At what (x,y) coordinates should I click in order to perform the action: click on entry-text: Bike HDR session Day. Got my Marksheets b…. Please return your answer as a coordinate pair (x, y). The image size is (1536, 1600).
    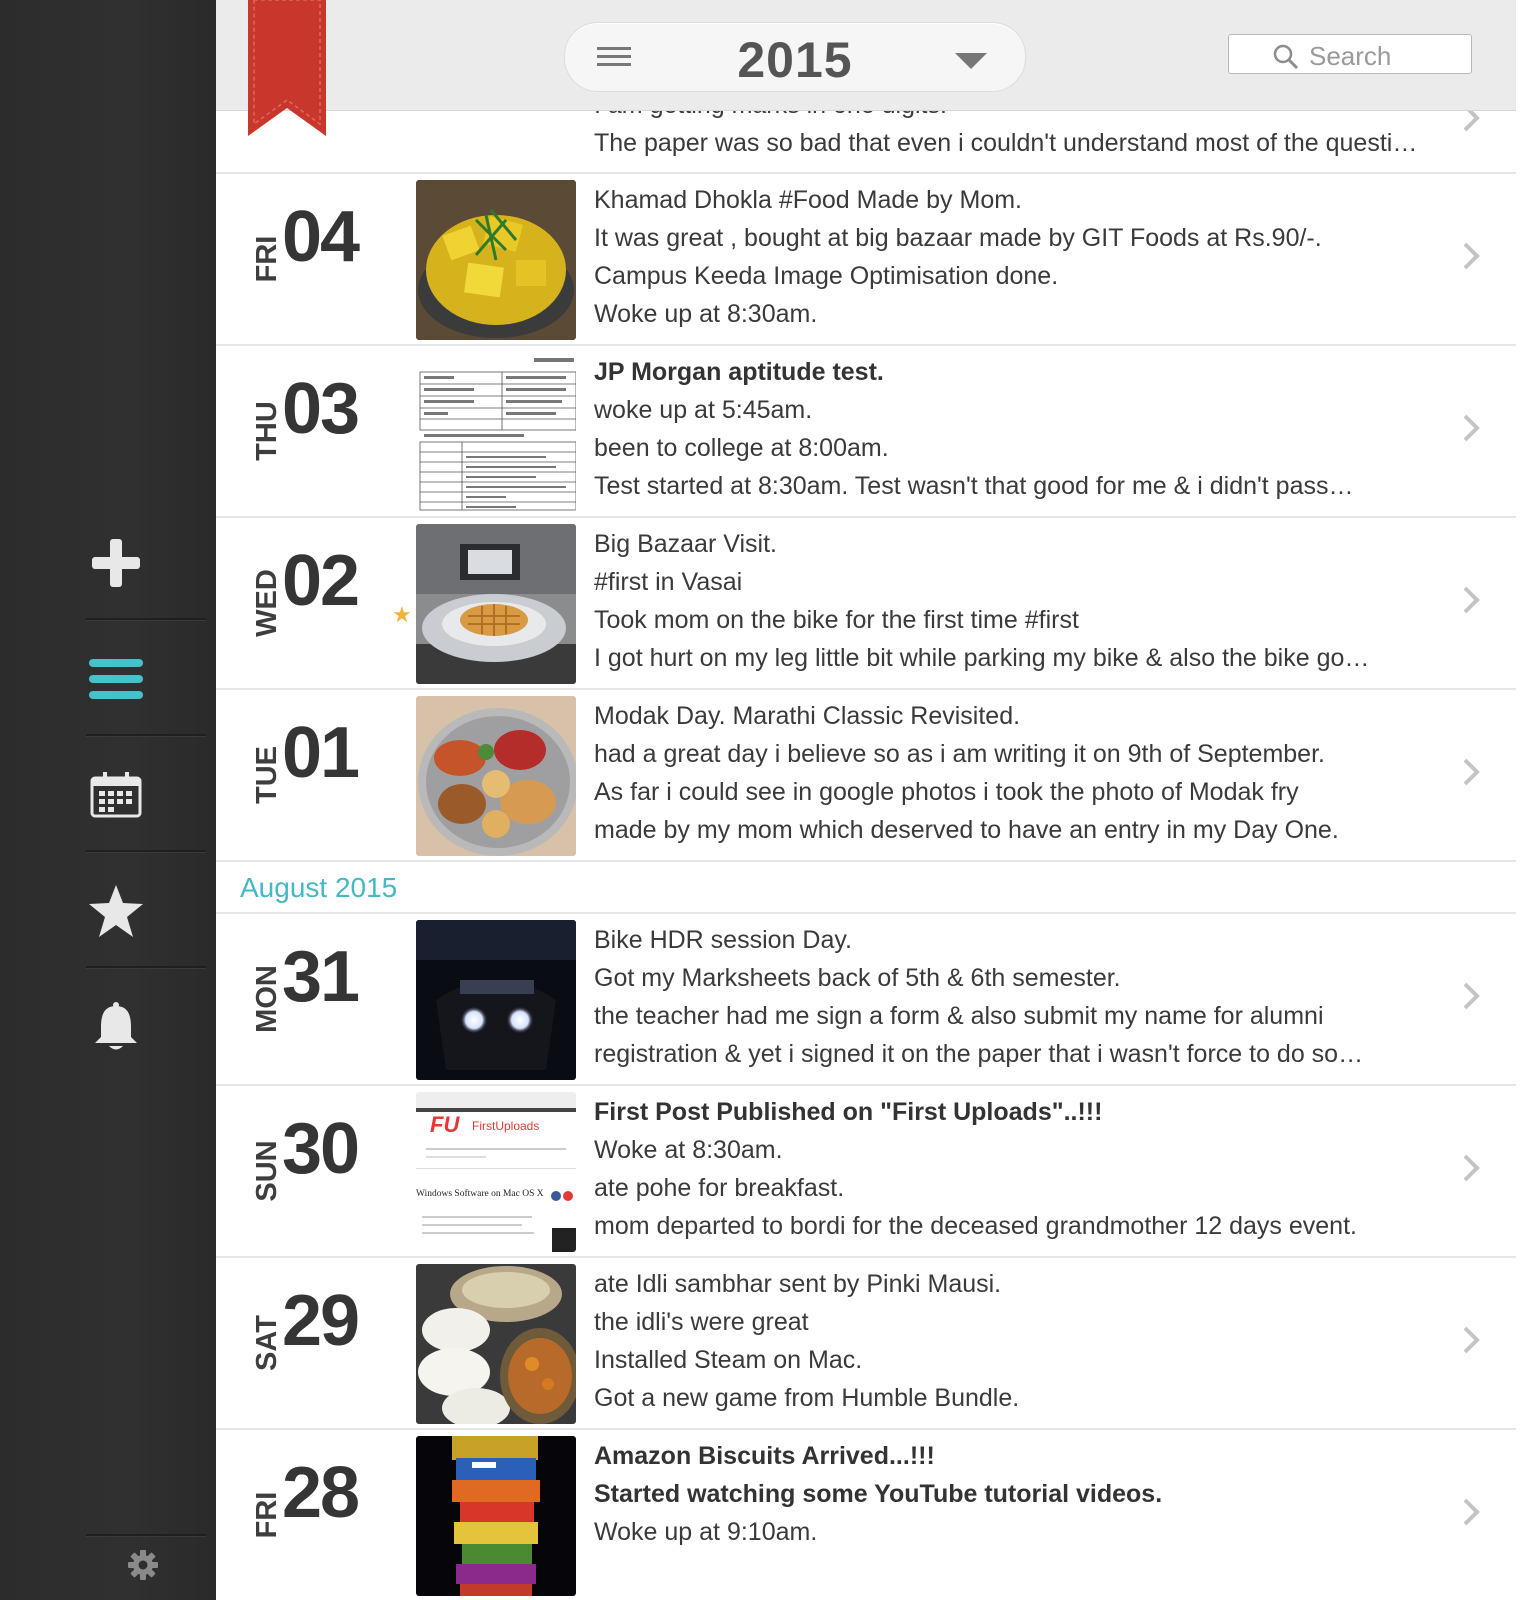
    Looking at the image, I should click on (1009, 997).